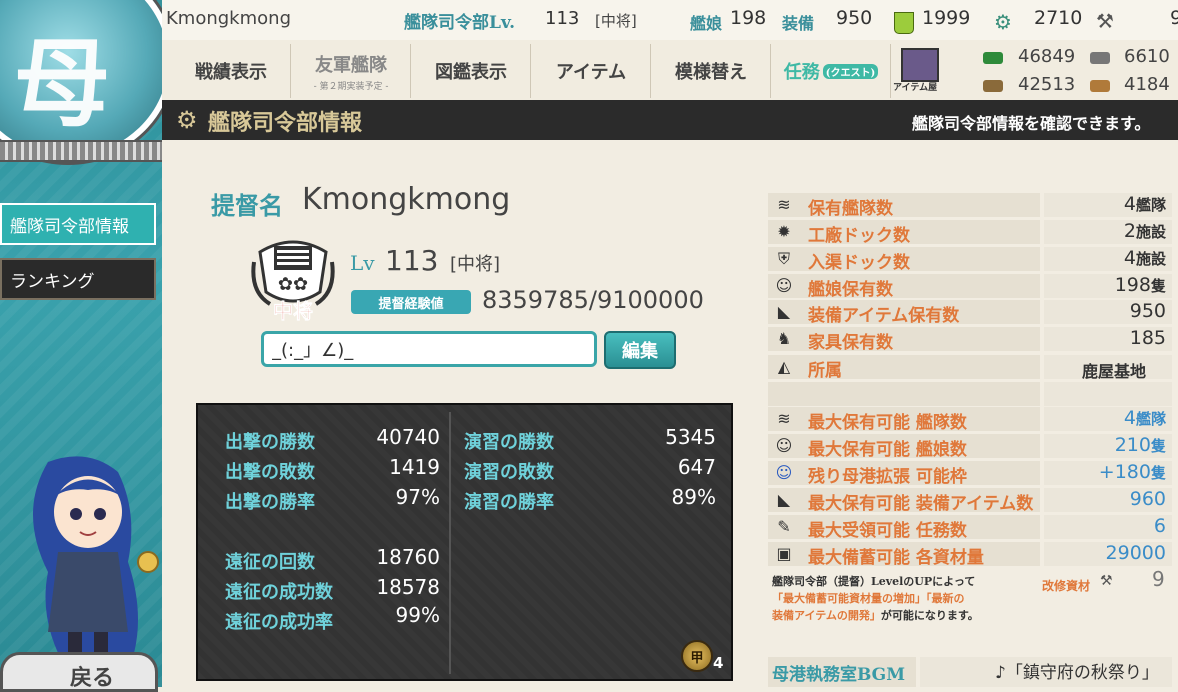  Describe the element at coordinates (993, 58) in the screenshot. I see `fuel-icon` at that location.